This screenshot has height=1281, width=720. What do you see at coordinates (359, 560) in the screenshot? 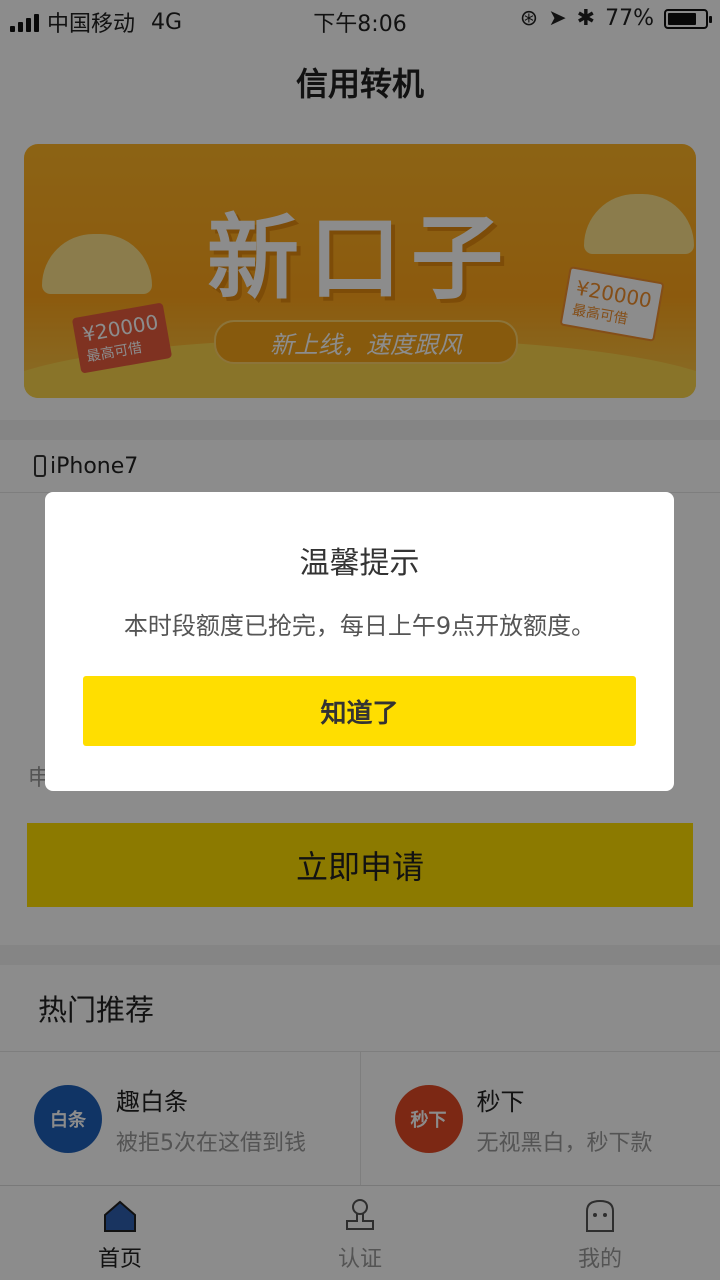
I see `dialog-title: 温馨提示` at bounding box center [359, 560].